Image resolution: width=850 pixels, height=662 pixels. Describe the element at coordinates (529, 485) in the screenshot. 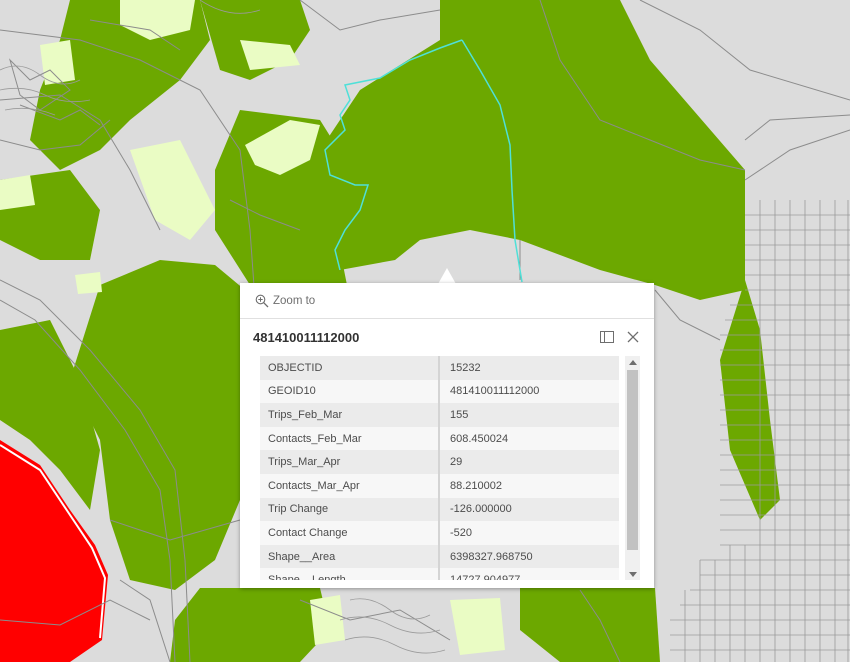

I see `field-value: 88.210002` at that location.